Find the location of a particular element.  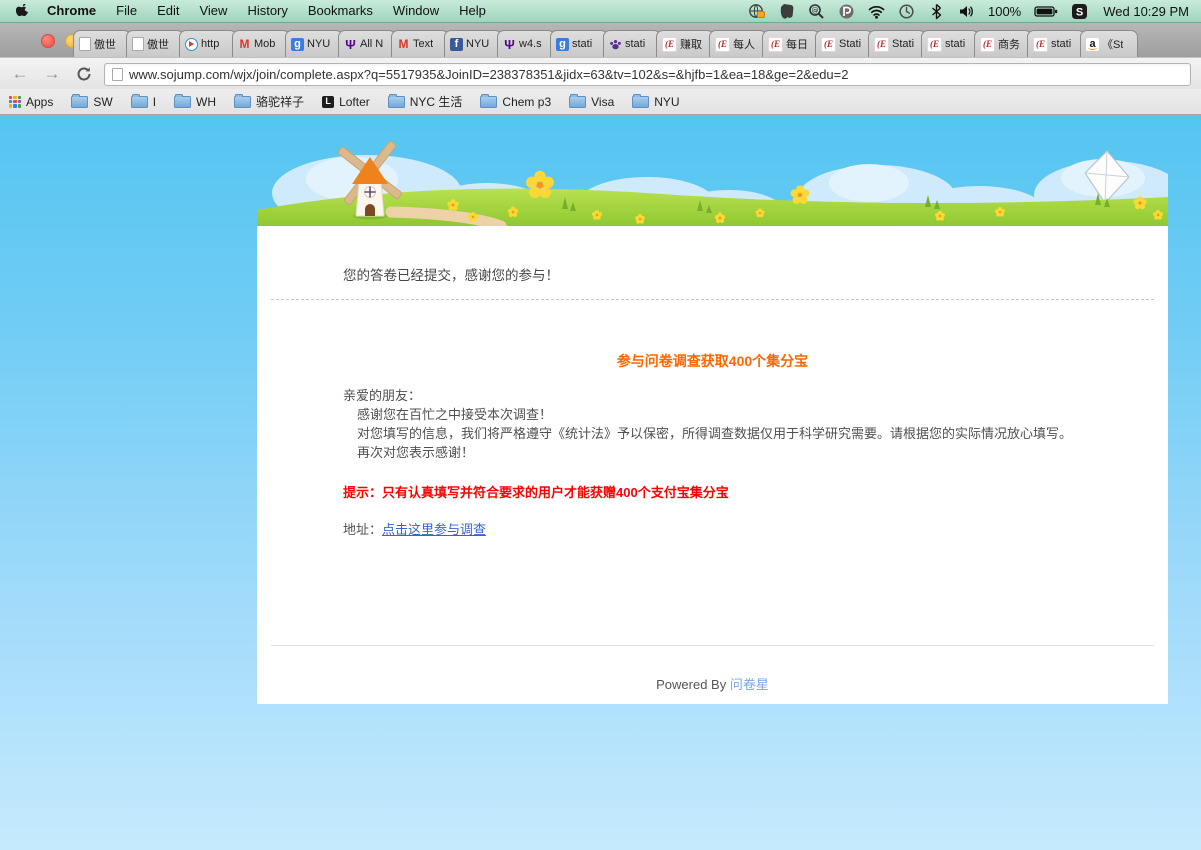

gmail-favicon: M is located at coordinates (403, 44).